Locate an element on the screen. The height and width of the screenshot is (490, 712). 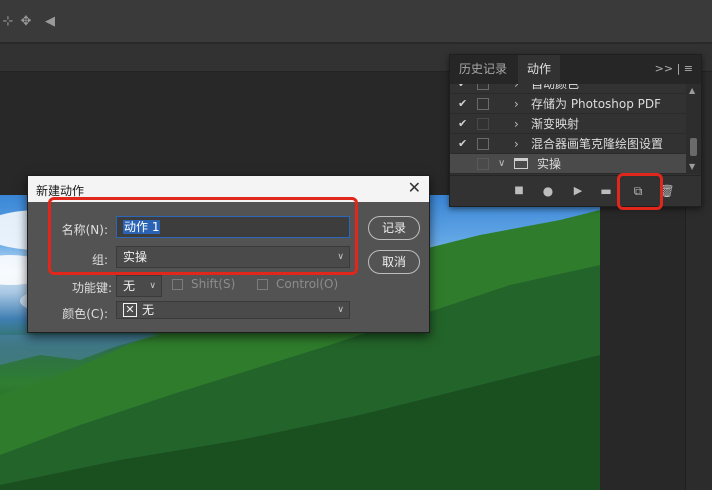
highlight-new-action-button is located at coordinates (640, 191).